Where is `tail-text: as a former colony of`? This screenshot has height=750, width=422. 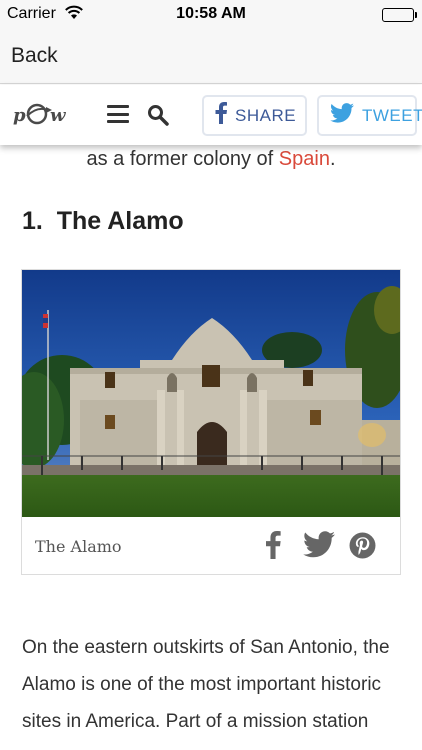 tail-text: as a former colony of is located at coordinates (182, 159).